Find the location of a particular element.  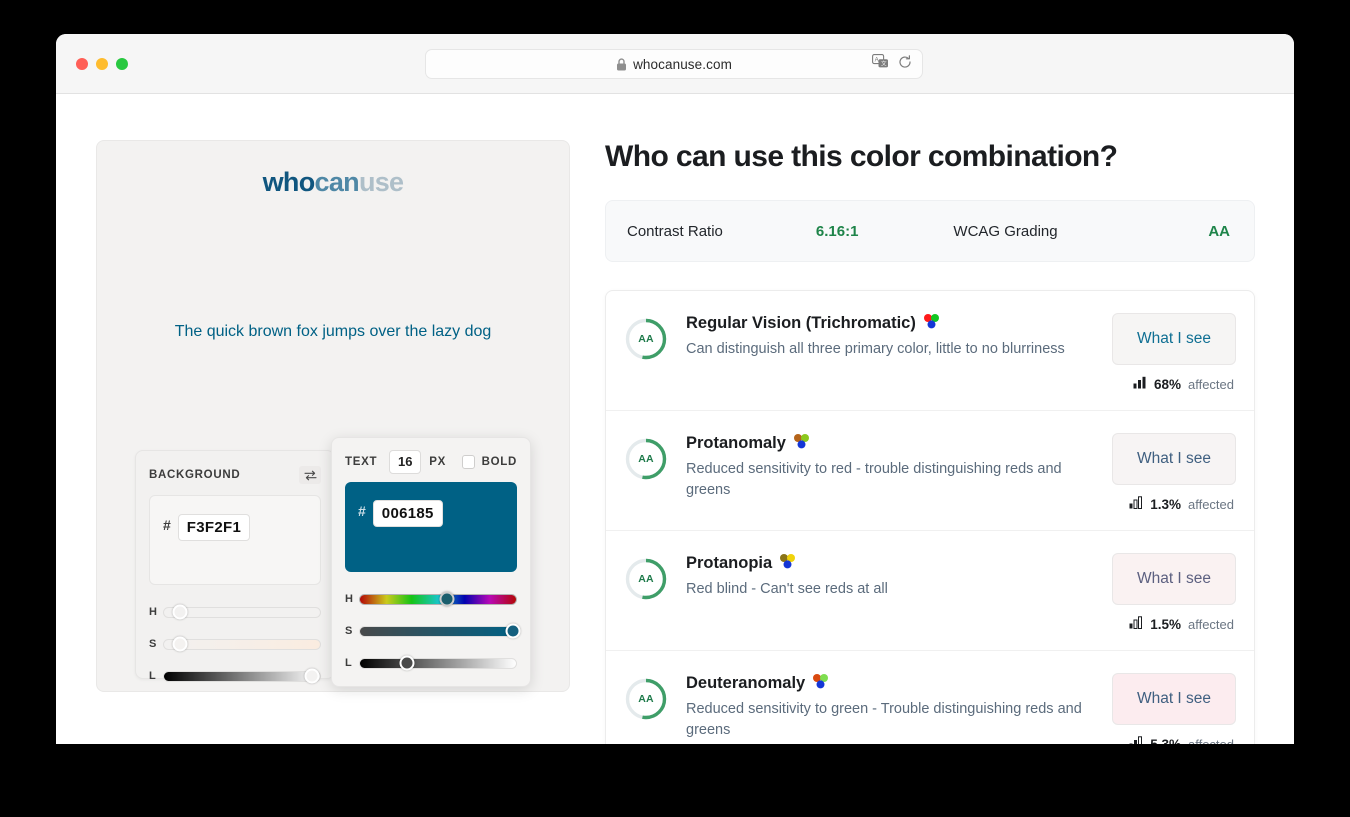

text-hue-thumb is located at coordinates (447, 599).